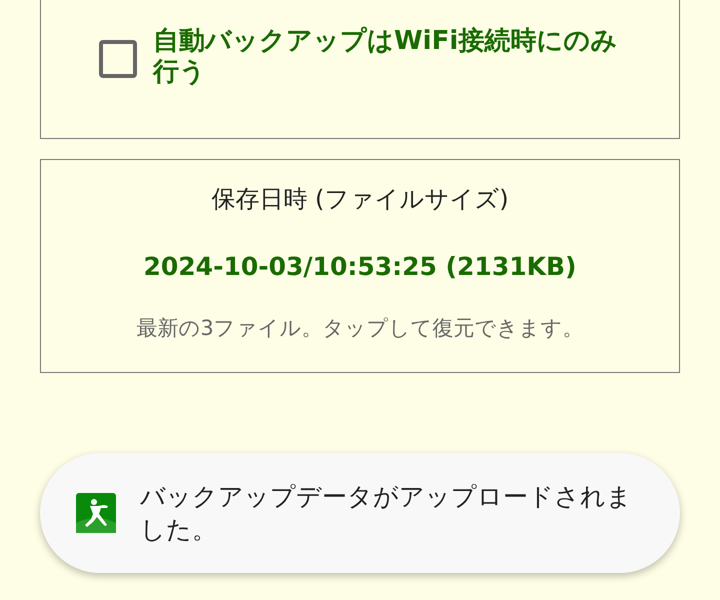 The image size is (720, 600). Describe the element at coordinates (360, 199) in the screenshot. I see `column-heading: 保存日時 (ファイルサイズ)` at that location.